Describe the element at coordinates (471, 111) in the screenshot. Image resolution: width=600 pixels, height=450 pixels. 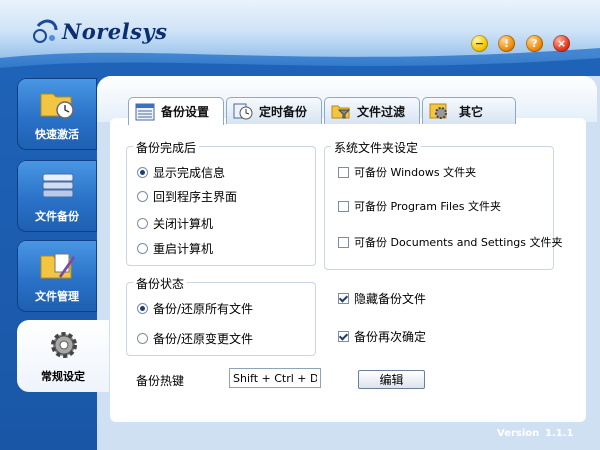
I see `tab-label: 其它` at that location.